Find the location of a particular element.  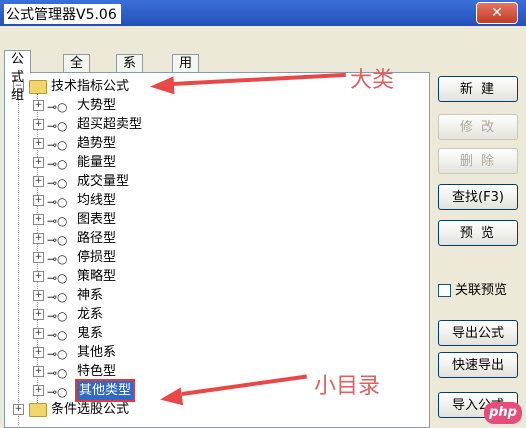

tree-item-label: 能量型 is located at coordinates (97, 162).